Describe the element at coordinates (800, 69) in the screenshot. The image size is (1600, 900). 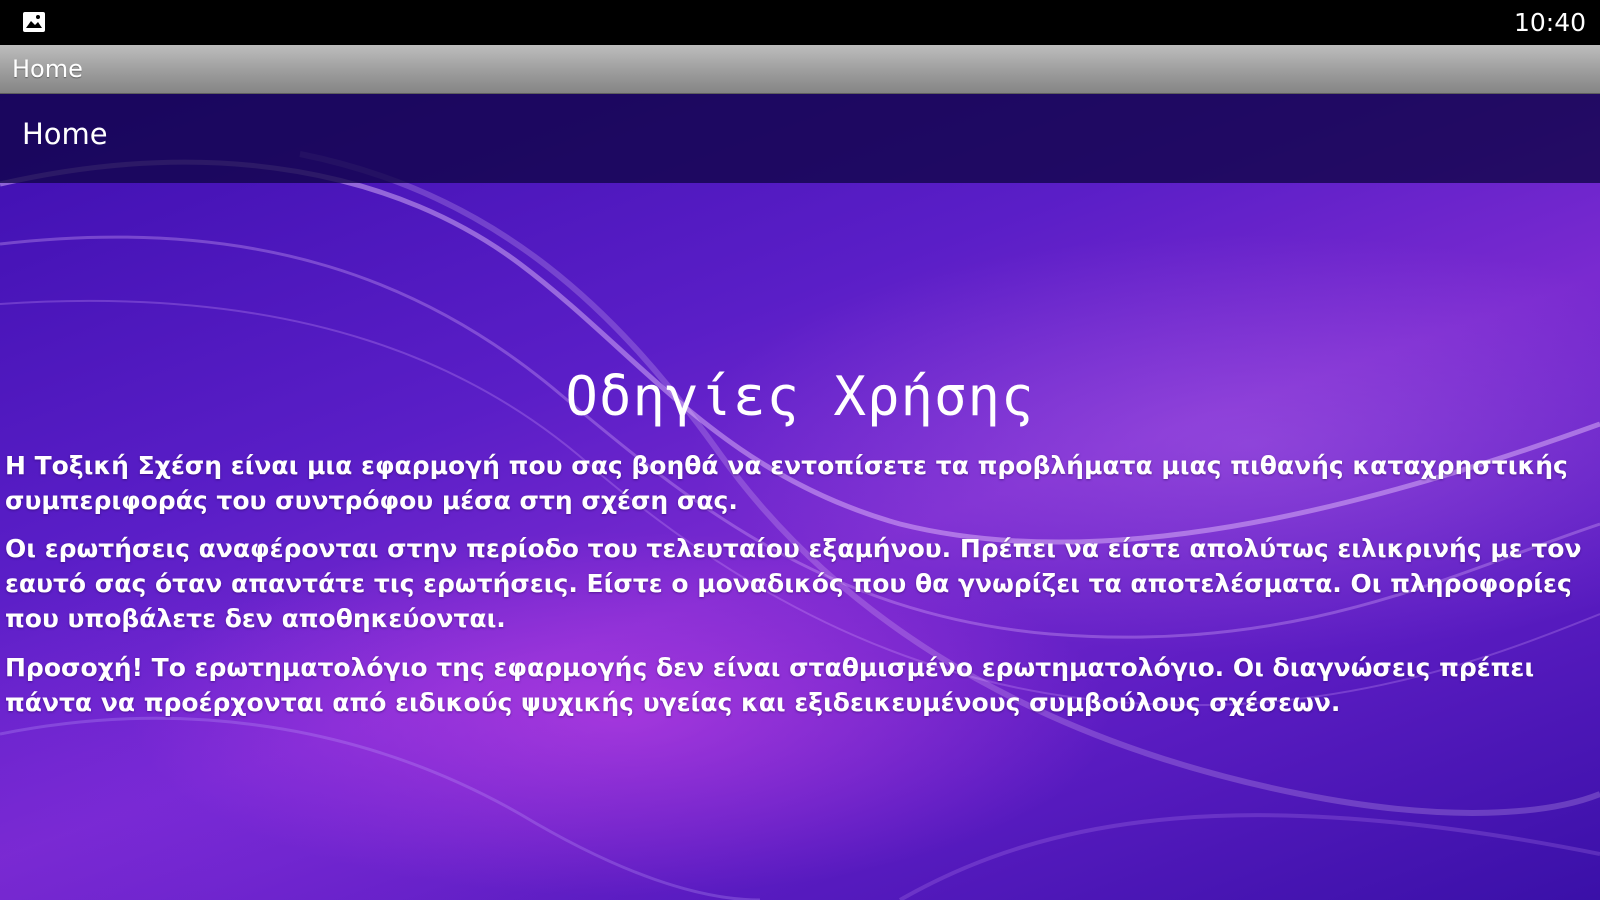
I see `title-bar: Home` at that location.